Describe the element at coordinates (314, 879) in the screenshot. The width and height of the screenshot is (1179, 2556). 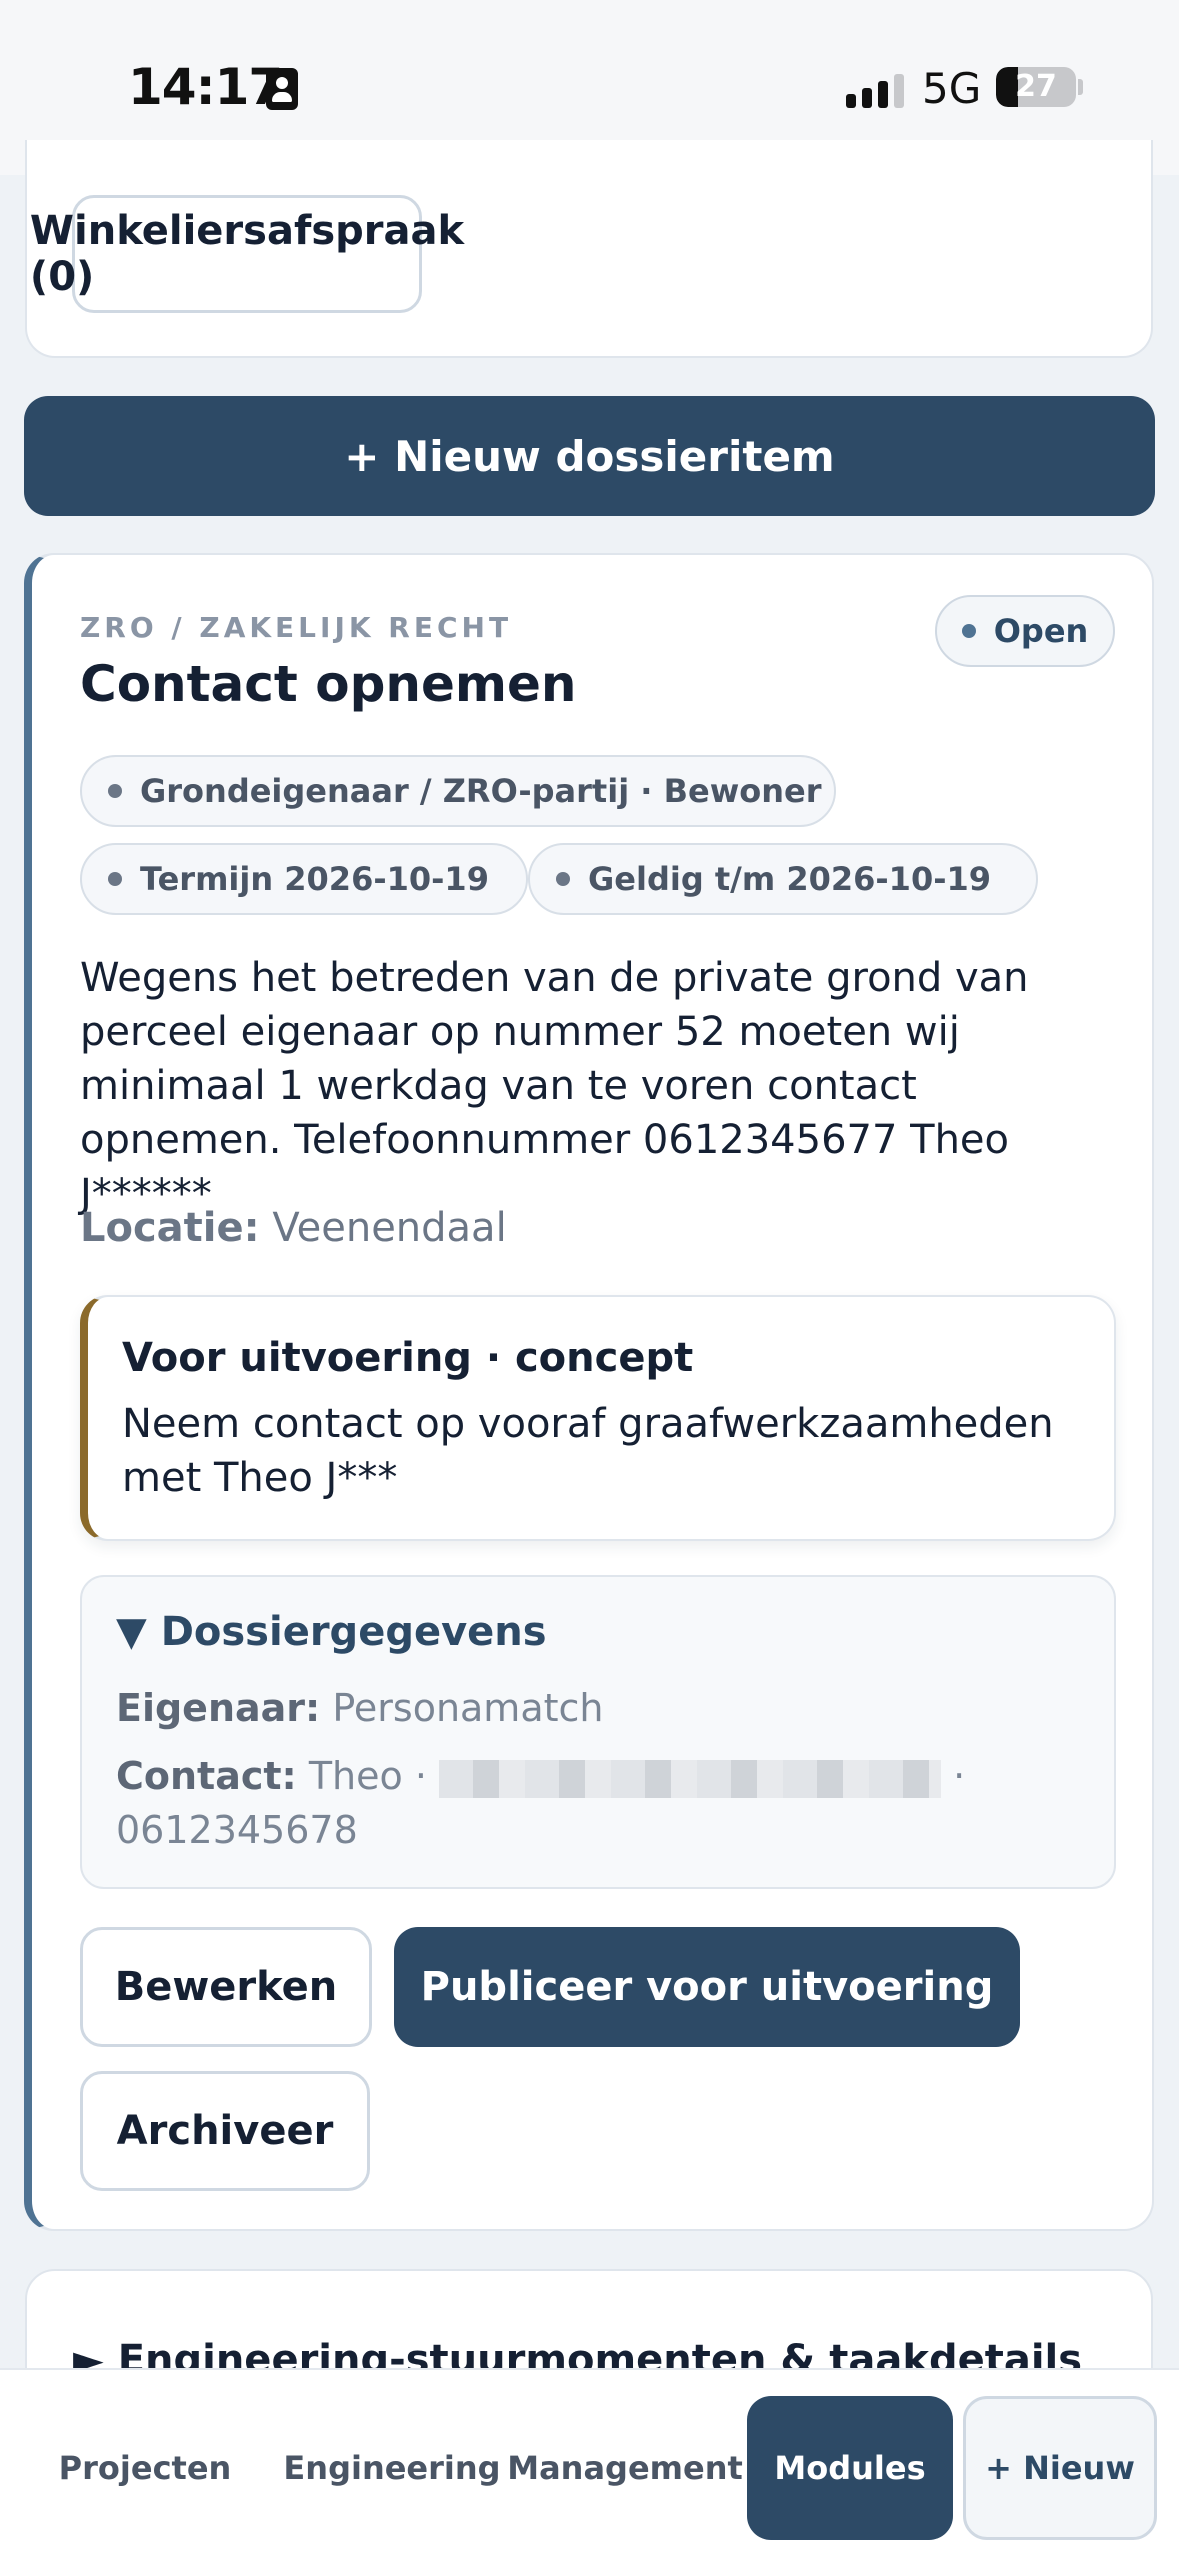
I see `term-chip-label: Termijn 2026-10-19` at that location.